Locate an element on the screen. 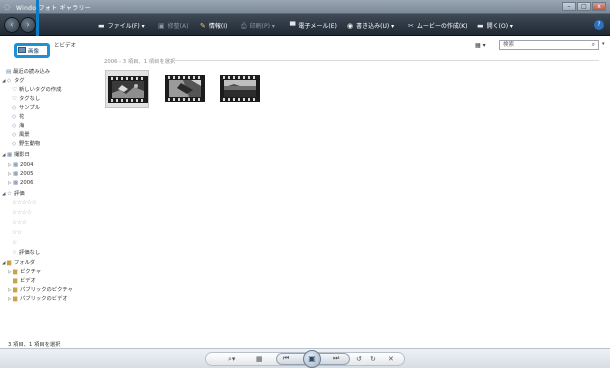 Image resolution: width=610 pixels, height=368 pixels. control-bar: ⌕▾ ▦ ⏮ ▣ ⏭ ↺ ↻ ✕ is located at coordinates (305, 358).